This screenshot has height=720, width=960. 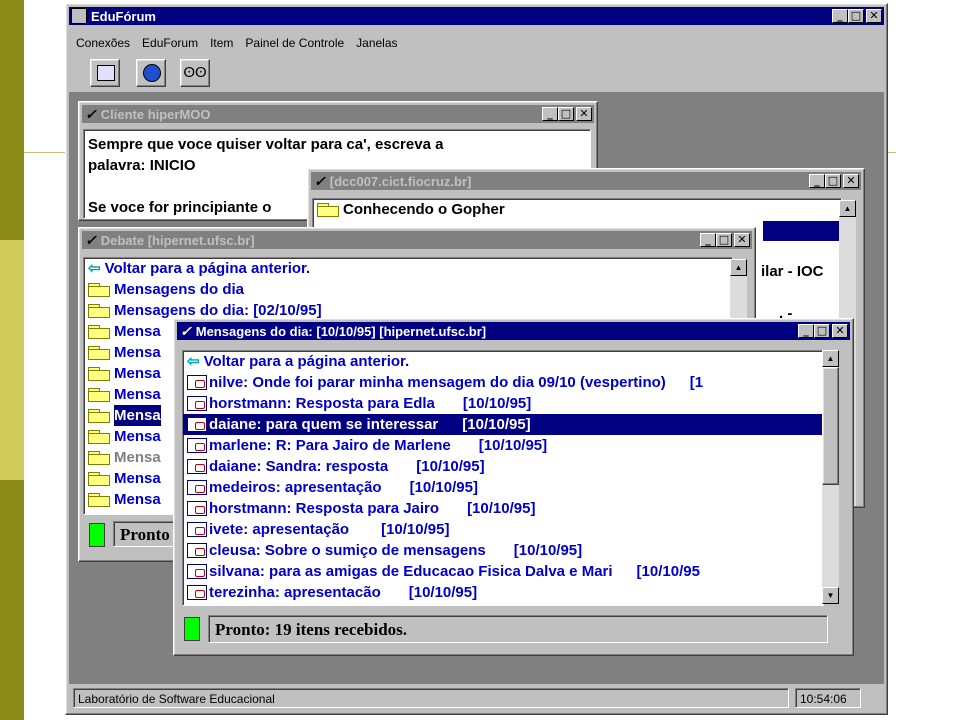 What do you see at coordinates (424, 209) in the screenshot?
I see `list-item-label: Conhecendo o Gopher` at bounding box center [424, 209].